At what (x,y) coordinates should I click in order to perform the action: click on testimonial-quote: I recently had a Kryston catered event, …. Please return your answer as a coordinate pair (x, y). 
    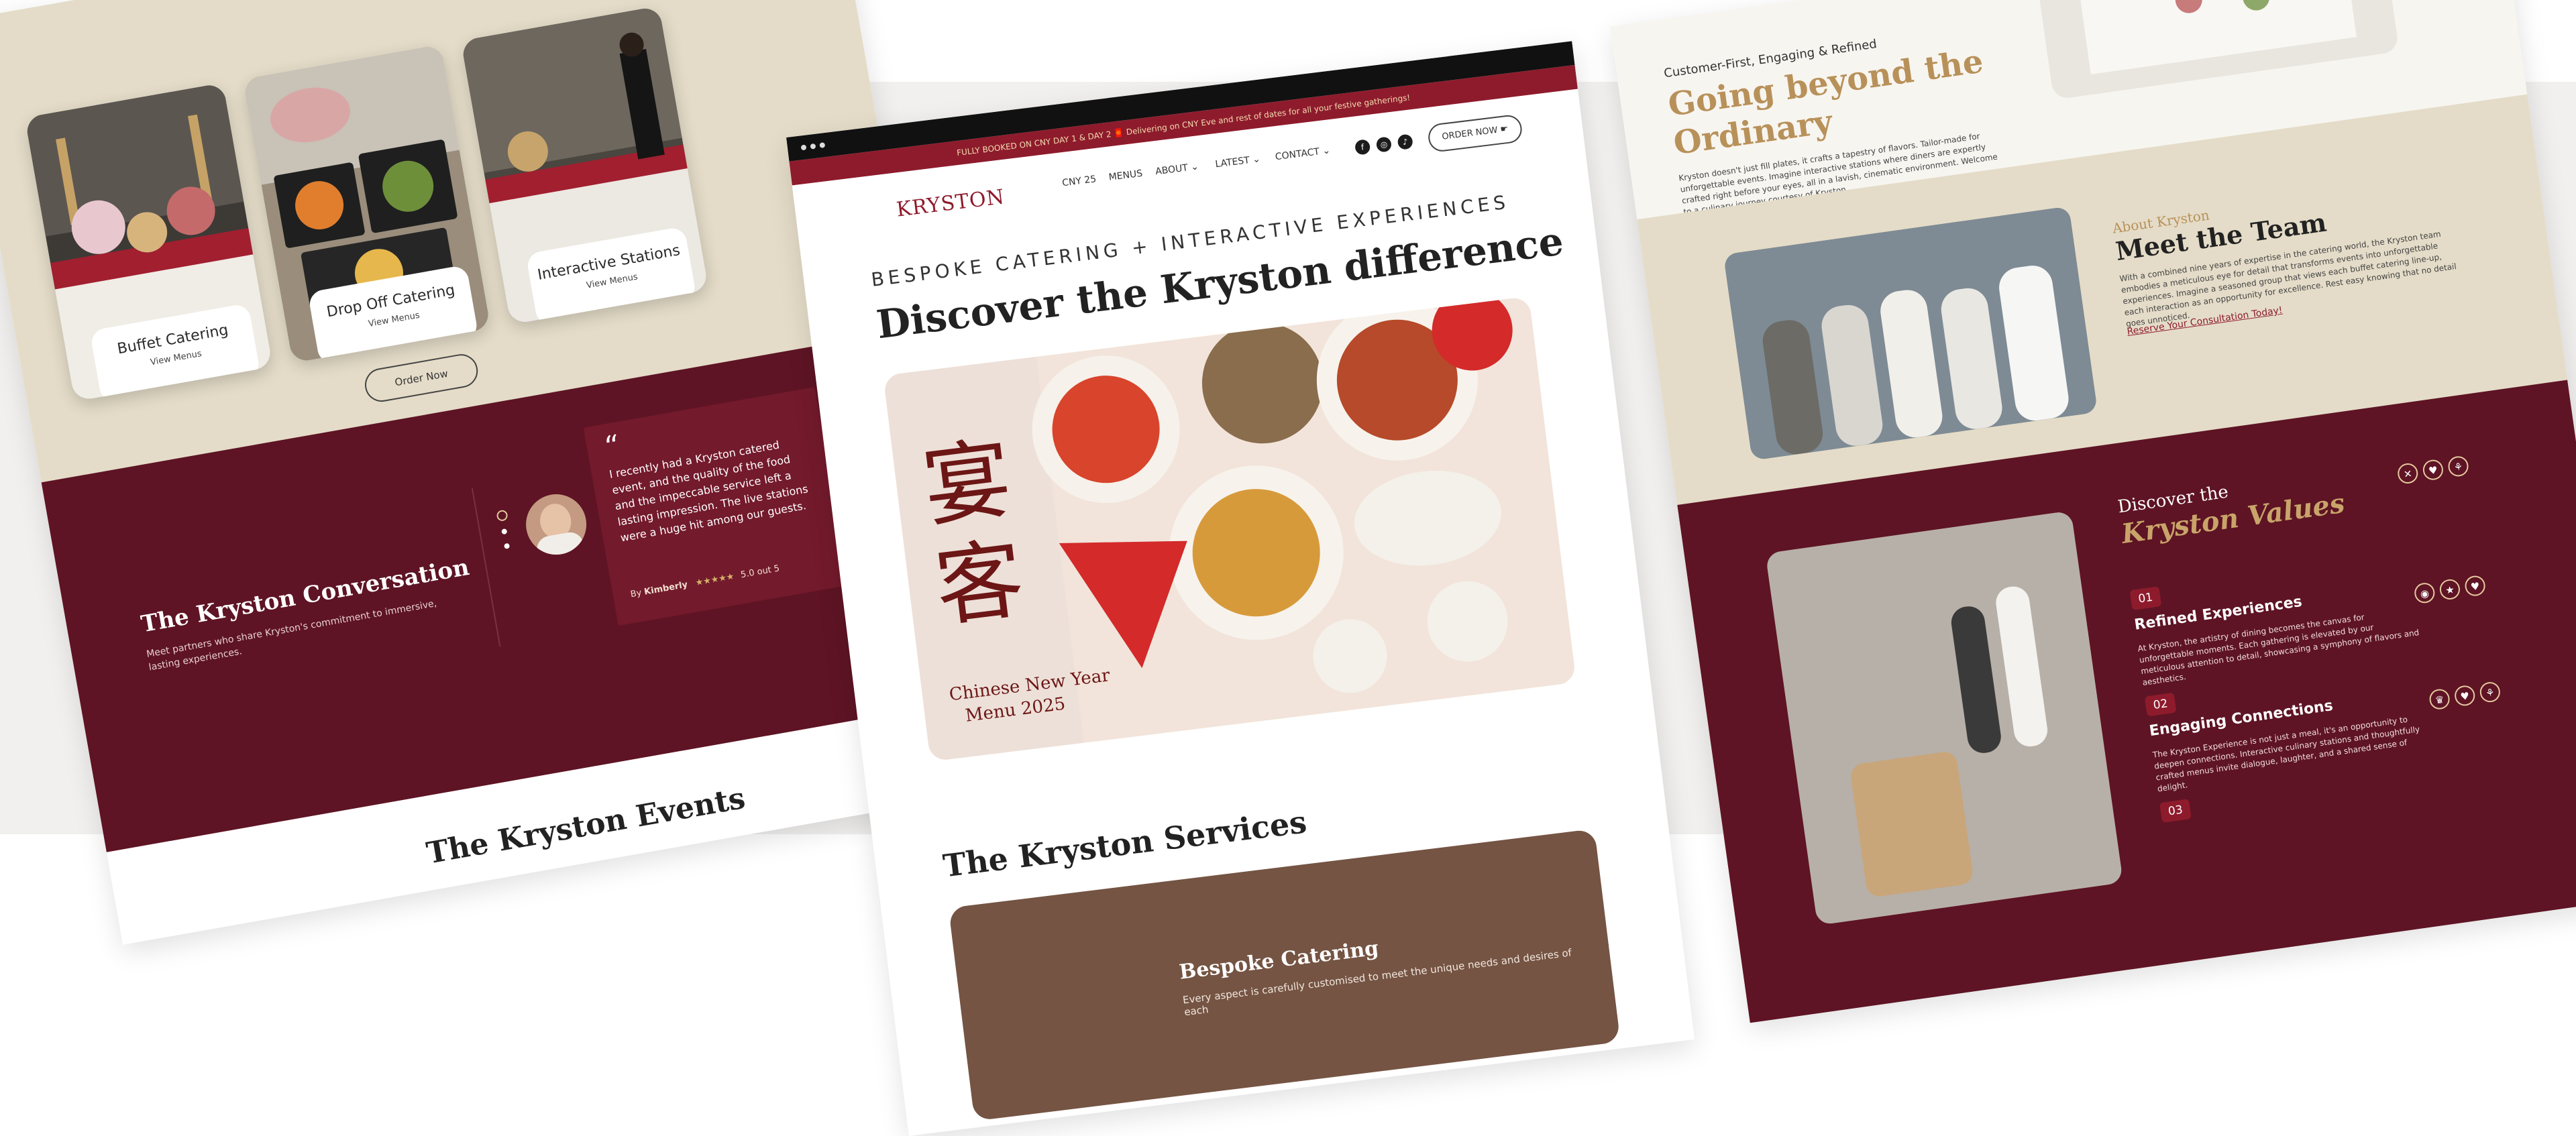
    Looking at the image, I should click on (708, 491).